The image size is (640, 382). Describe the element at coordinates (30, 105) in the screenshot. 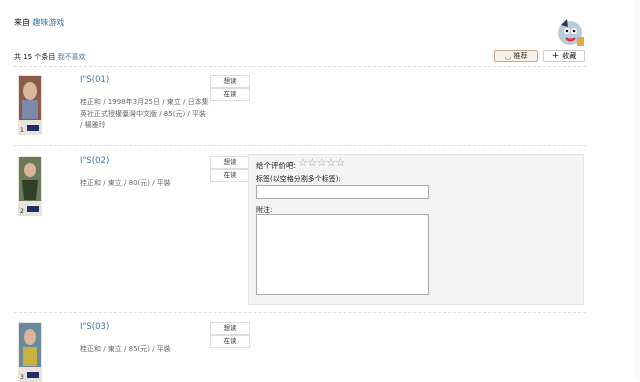

I see `book-cover: 1` at that location.